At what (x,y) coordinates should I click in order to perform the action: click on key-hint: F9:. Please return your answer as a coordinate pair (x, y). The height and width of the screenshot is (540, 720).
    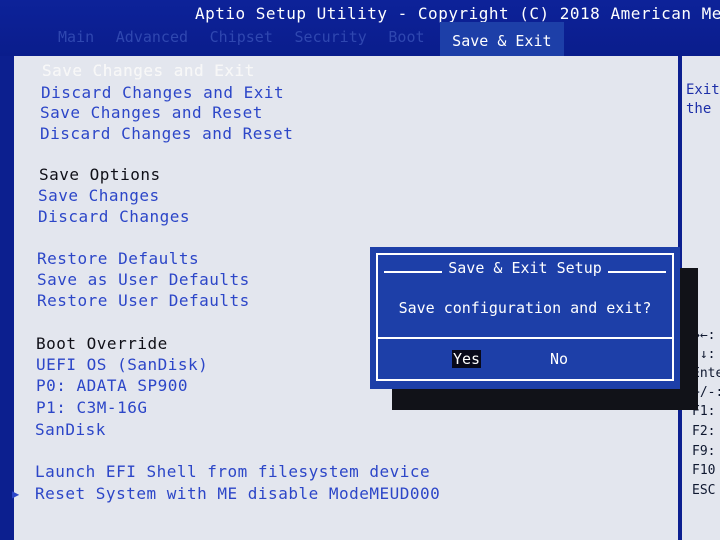
    Looking at the image, I should click on (704, 451).